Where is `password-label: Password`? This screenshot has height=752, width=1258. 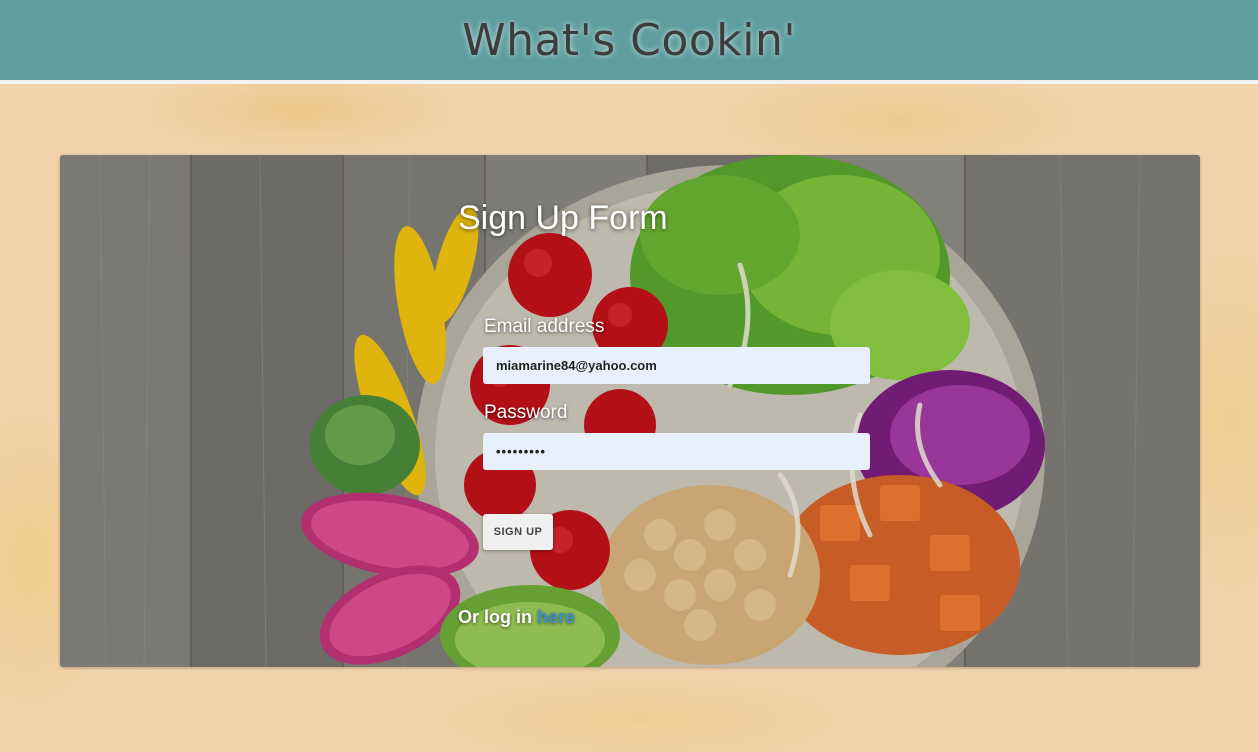
password-label: Password is located at coordinates (526, 412).